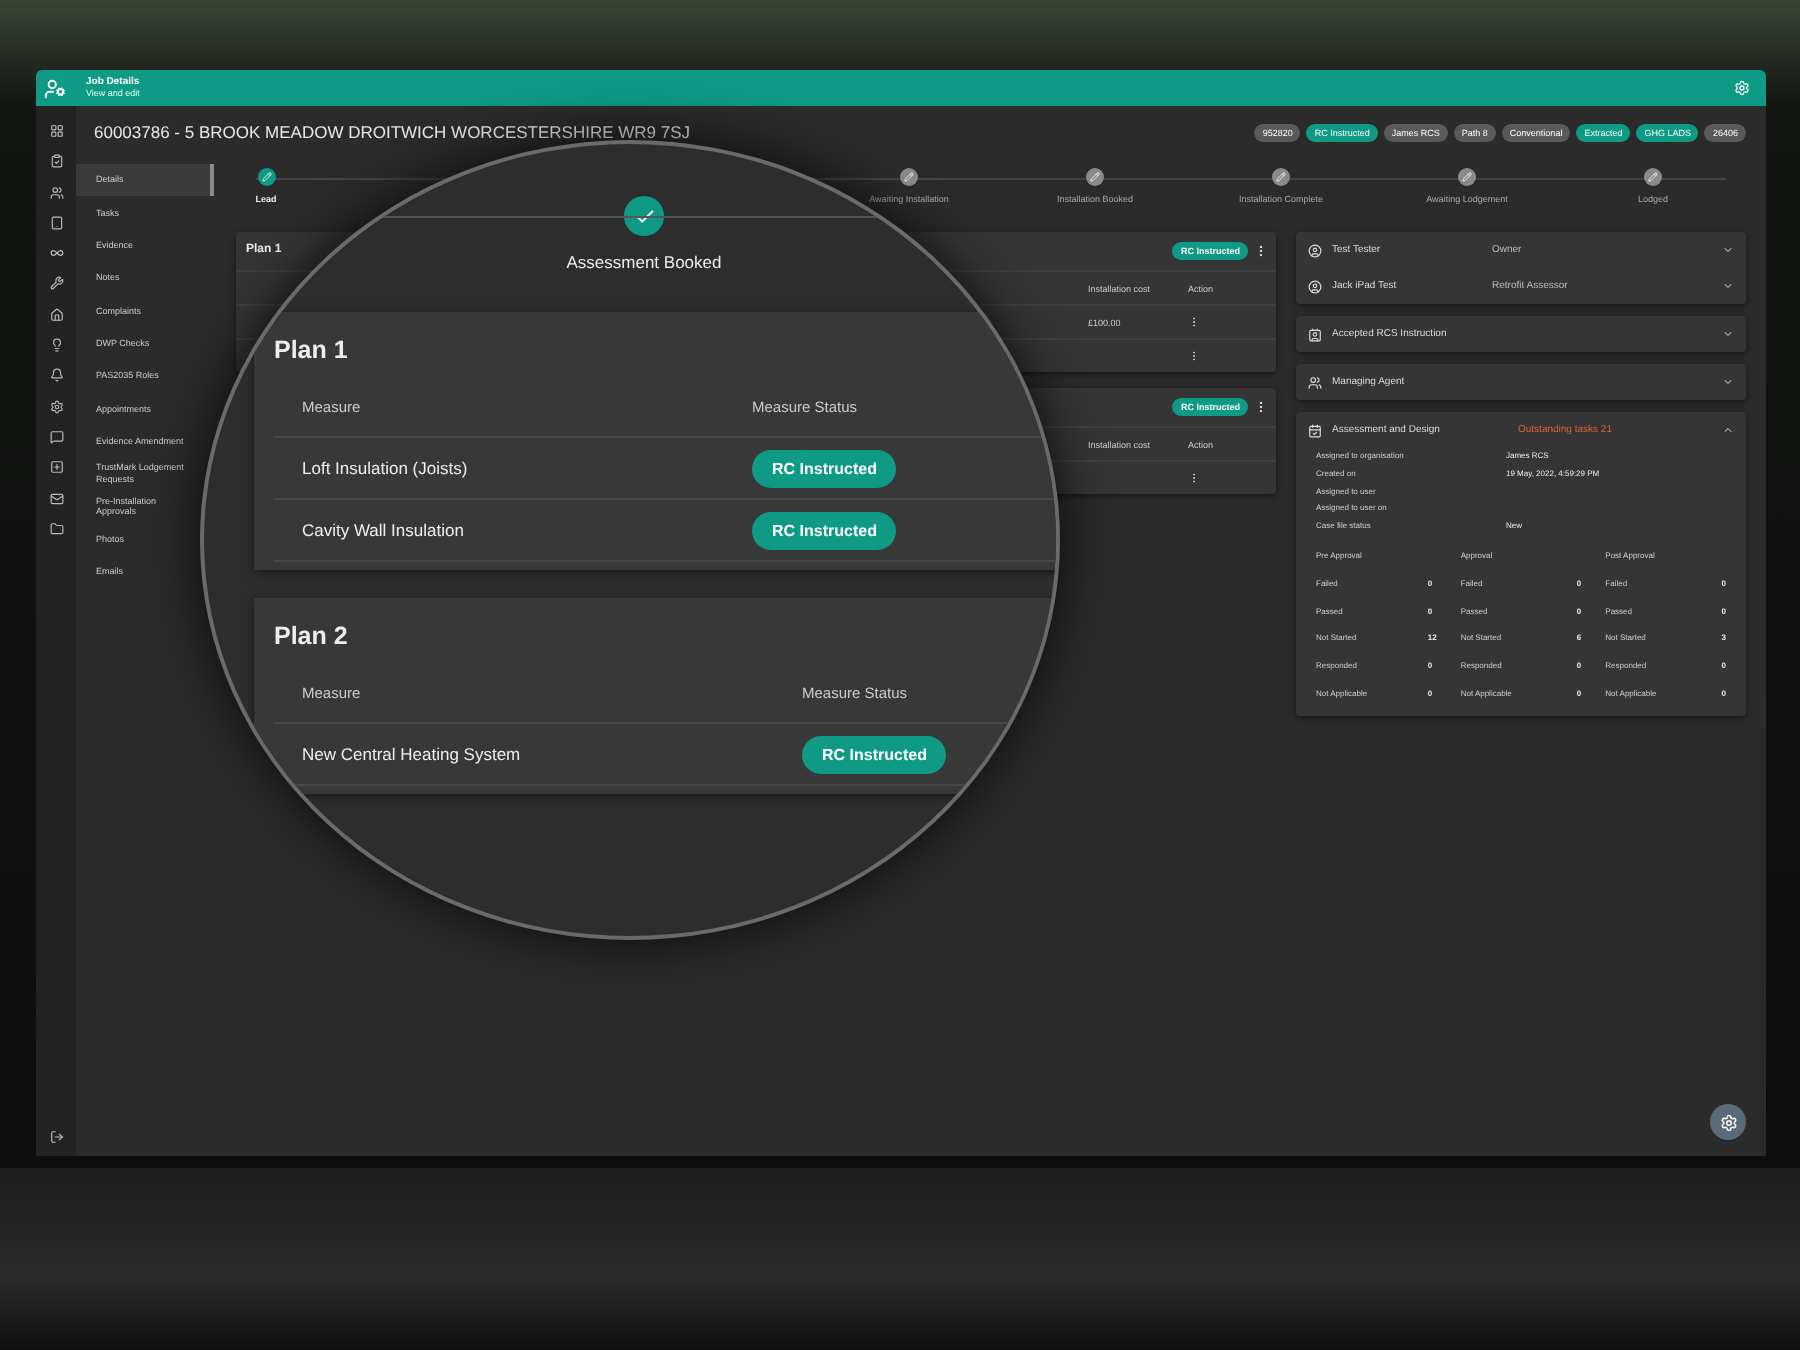  I want to click on user-settings-icon, so click(55, 88).